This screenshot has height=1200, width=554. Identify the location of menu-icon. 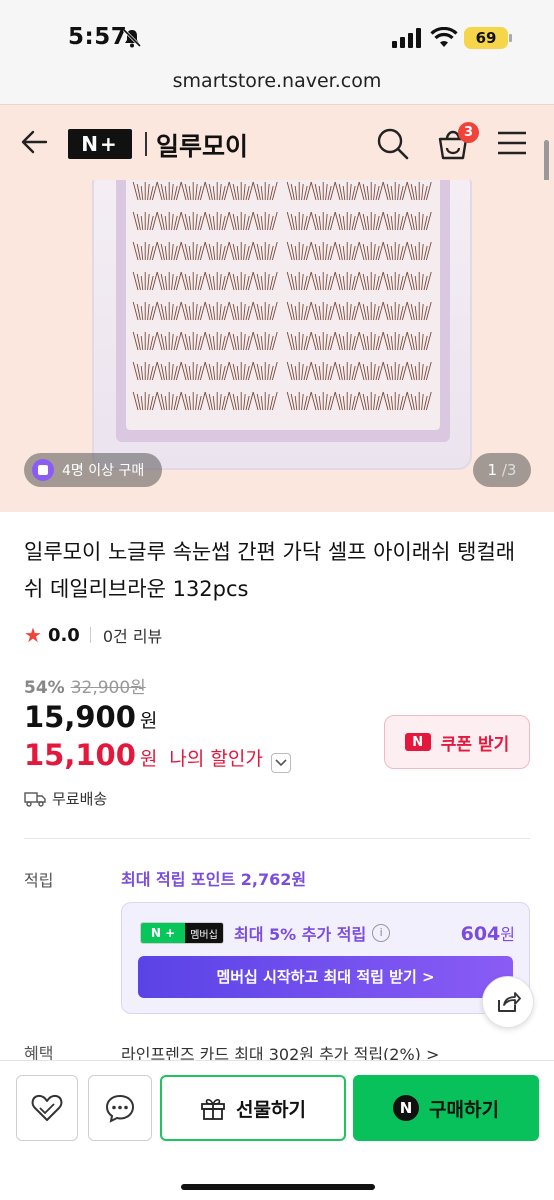
(512, 145).